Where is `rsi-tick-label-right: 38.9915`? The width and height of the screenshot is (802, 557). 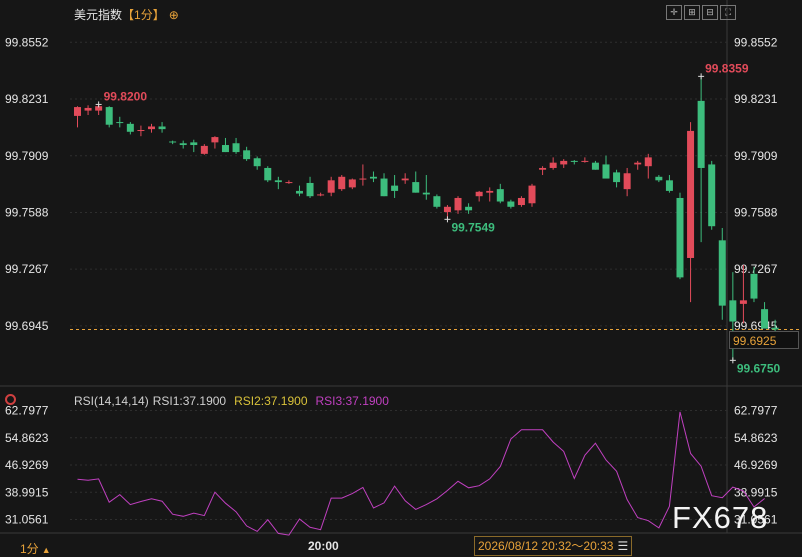
rsi-tick-label-right: 38.9915 is located at coordinates (756, 492).